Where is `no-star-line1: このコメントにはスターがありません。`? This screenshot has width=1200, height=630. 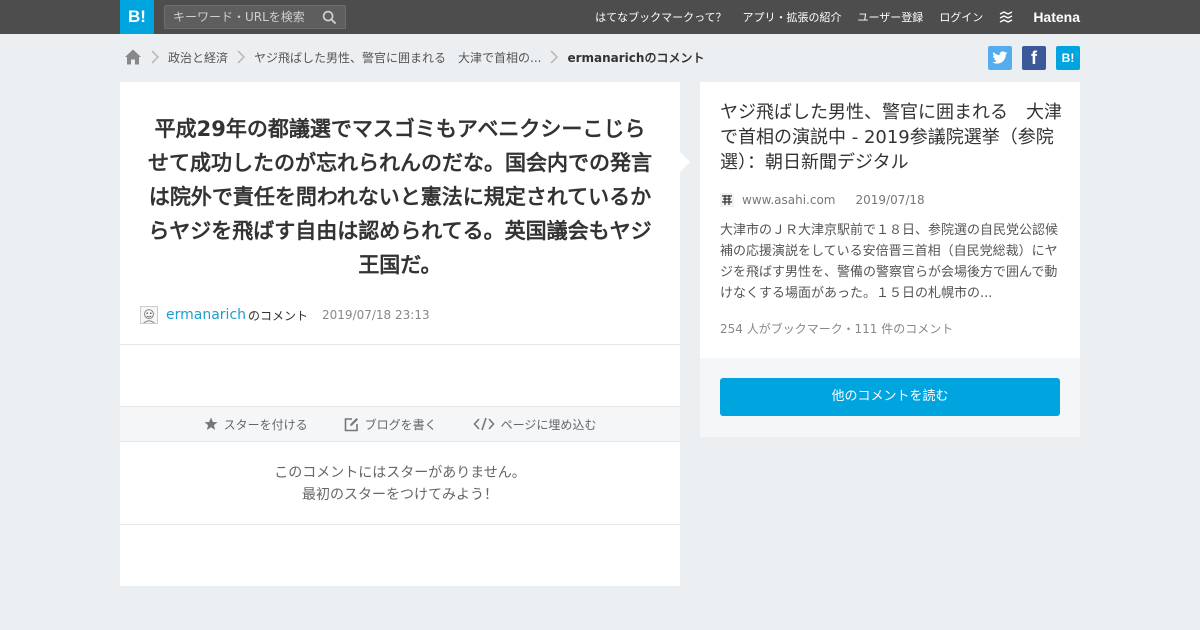 no-star-line1: このコメントにはスターがありません。 is located at coordinates (400, 473).